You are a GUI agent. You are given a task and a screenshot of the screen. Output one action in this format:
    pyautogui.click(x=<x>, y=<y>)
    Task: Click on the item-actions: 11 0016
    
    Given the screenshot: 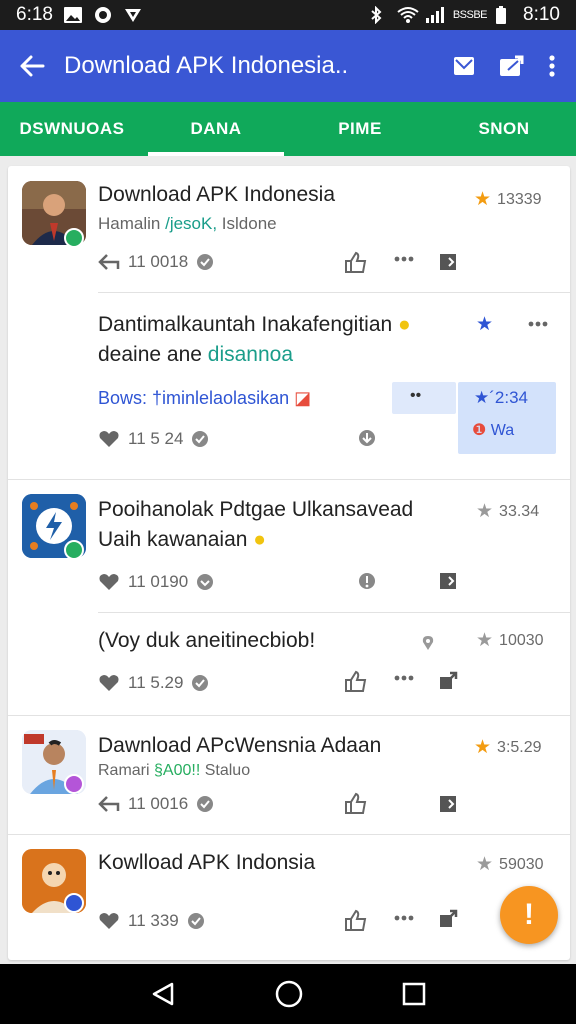 What is the action you would take?
    pyautogui.click(x=156, y=804)
    